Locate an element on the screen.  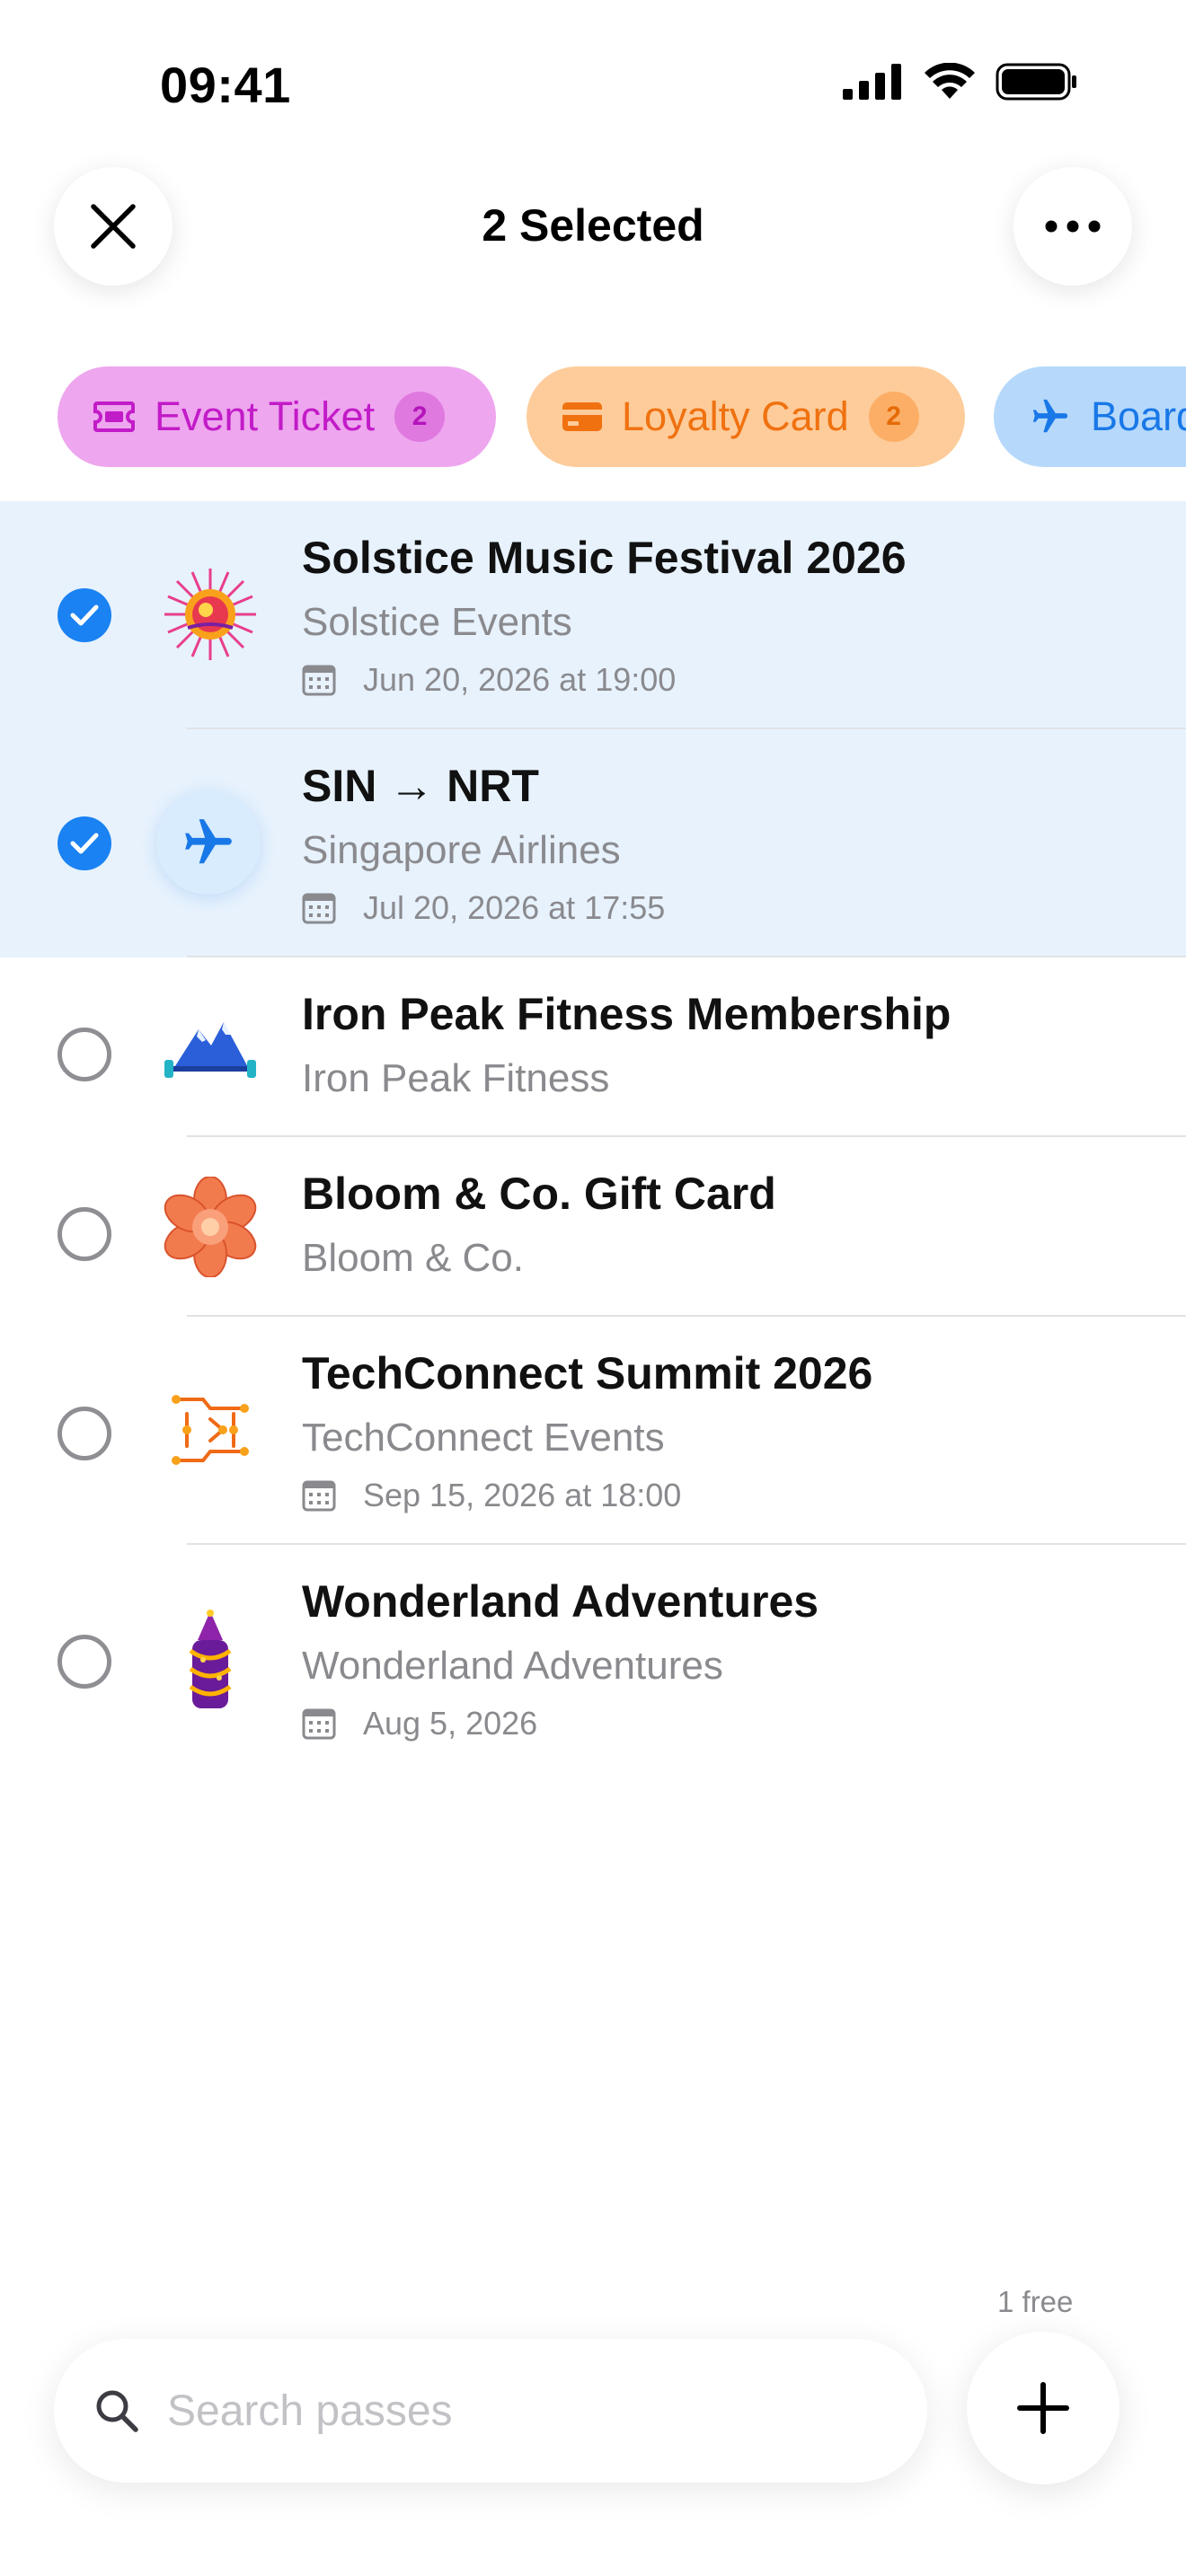
more-options-button is located at coordinates (1072, 226).